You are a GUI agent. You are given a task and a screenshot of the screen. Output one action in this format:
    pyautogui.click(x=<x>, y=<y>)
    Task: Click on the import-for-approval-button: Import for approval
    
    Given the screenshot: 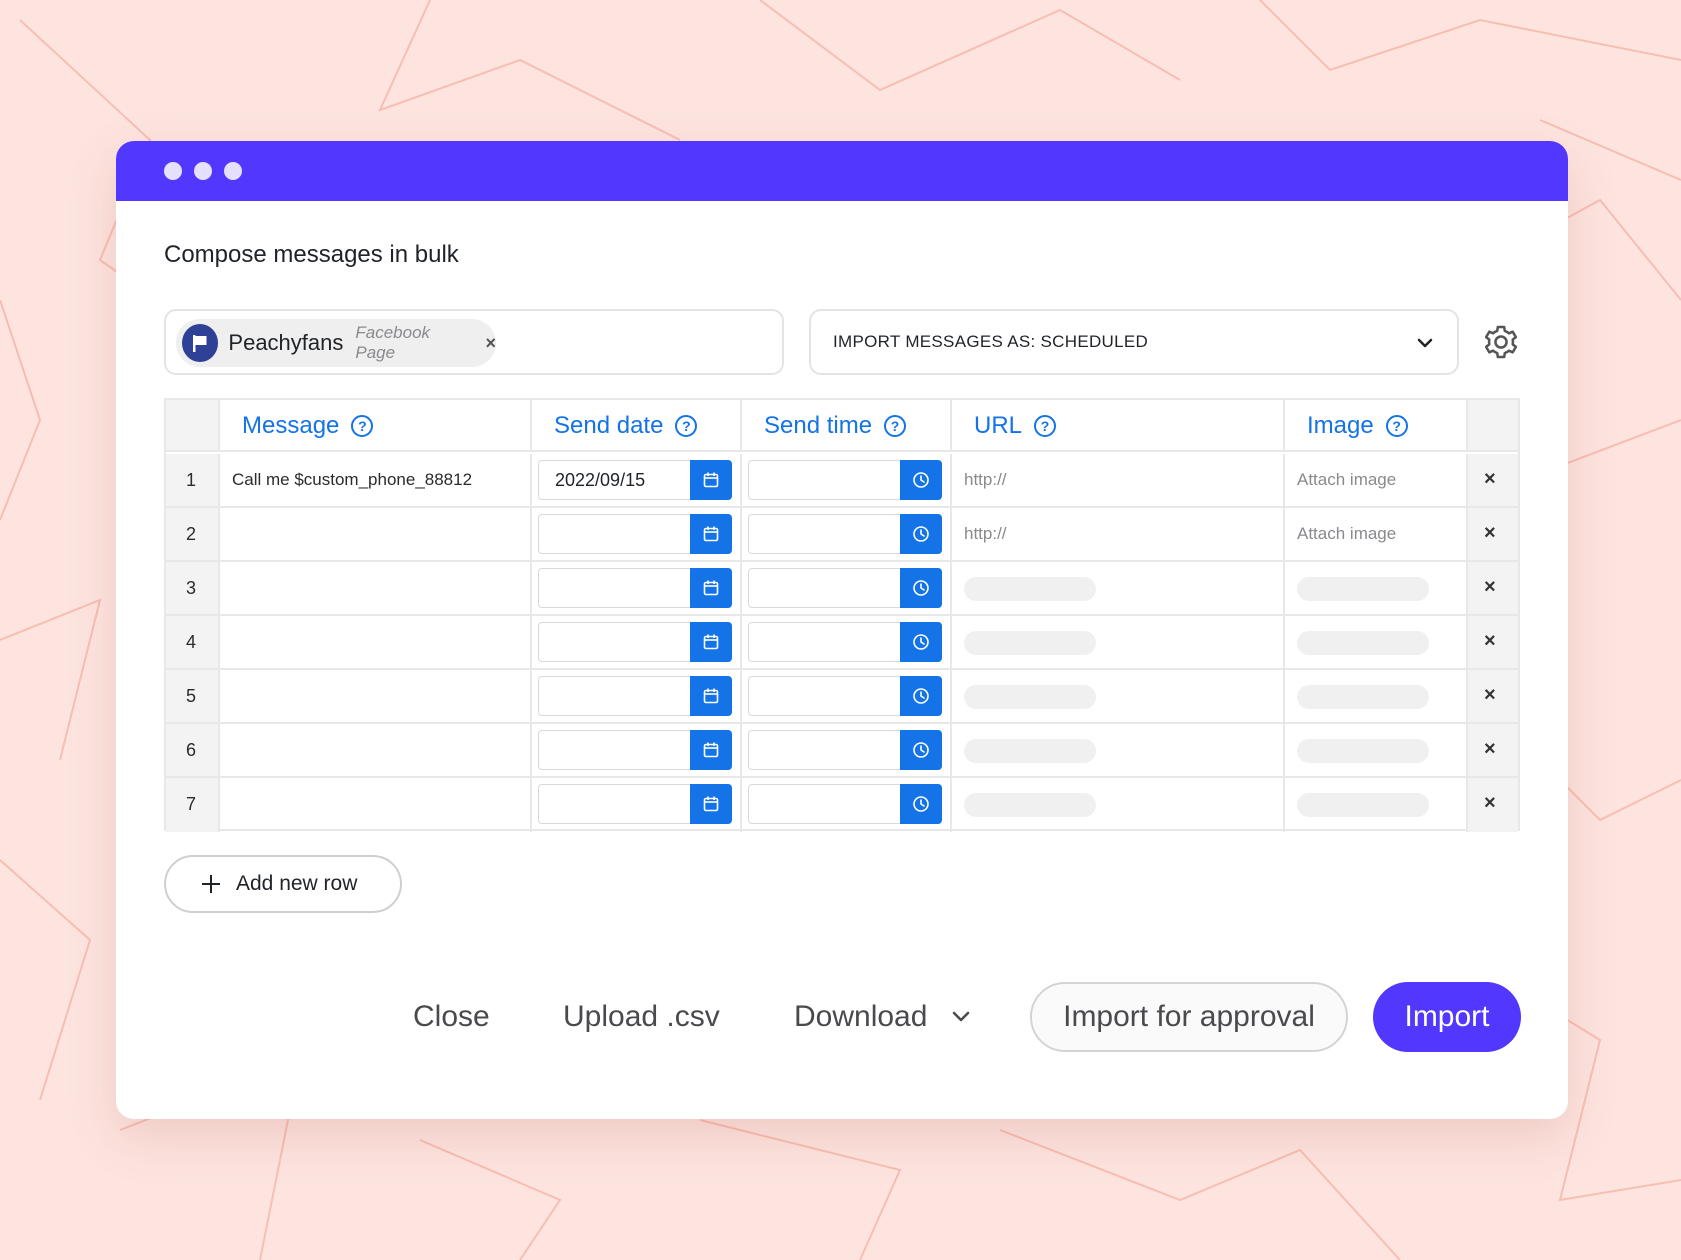 What is the action you would take?
    pyautogui.click(x=1189, y=1017)
    